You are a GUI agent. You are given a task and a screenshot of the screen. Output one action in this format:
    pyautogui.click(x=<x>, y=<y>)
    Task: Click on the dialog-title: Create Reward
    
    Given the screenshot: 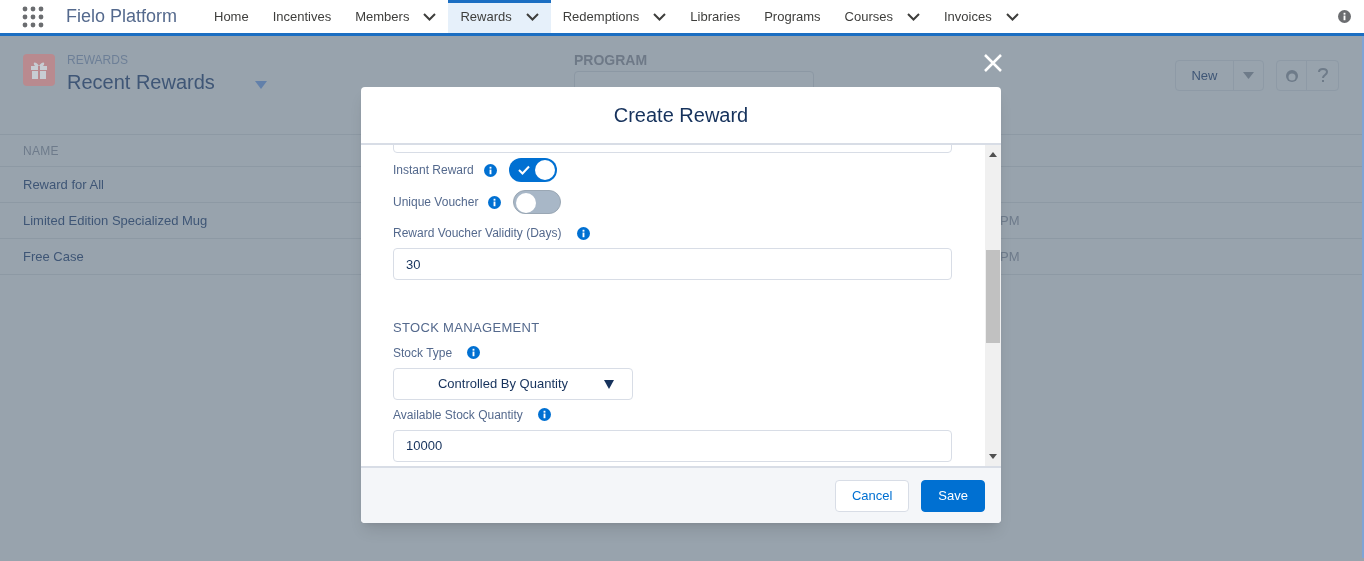 What is the action you would take?
    pyautogui.click(x=681, y=115)
    